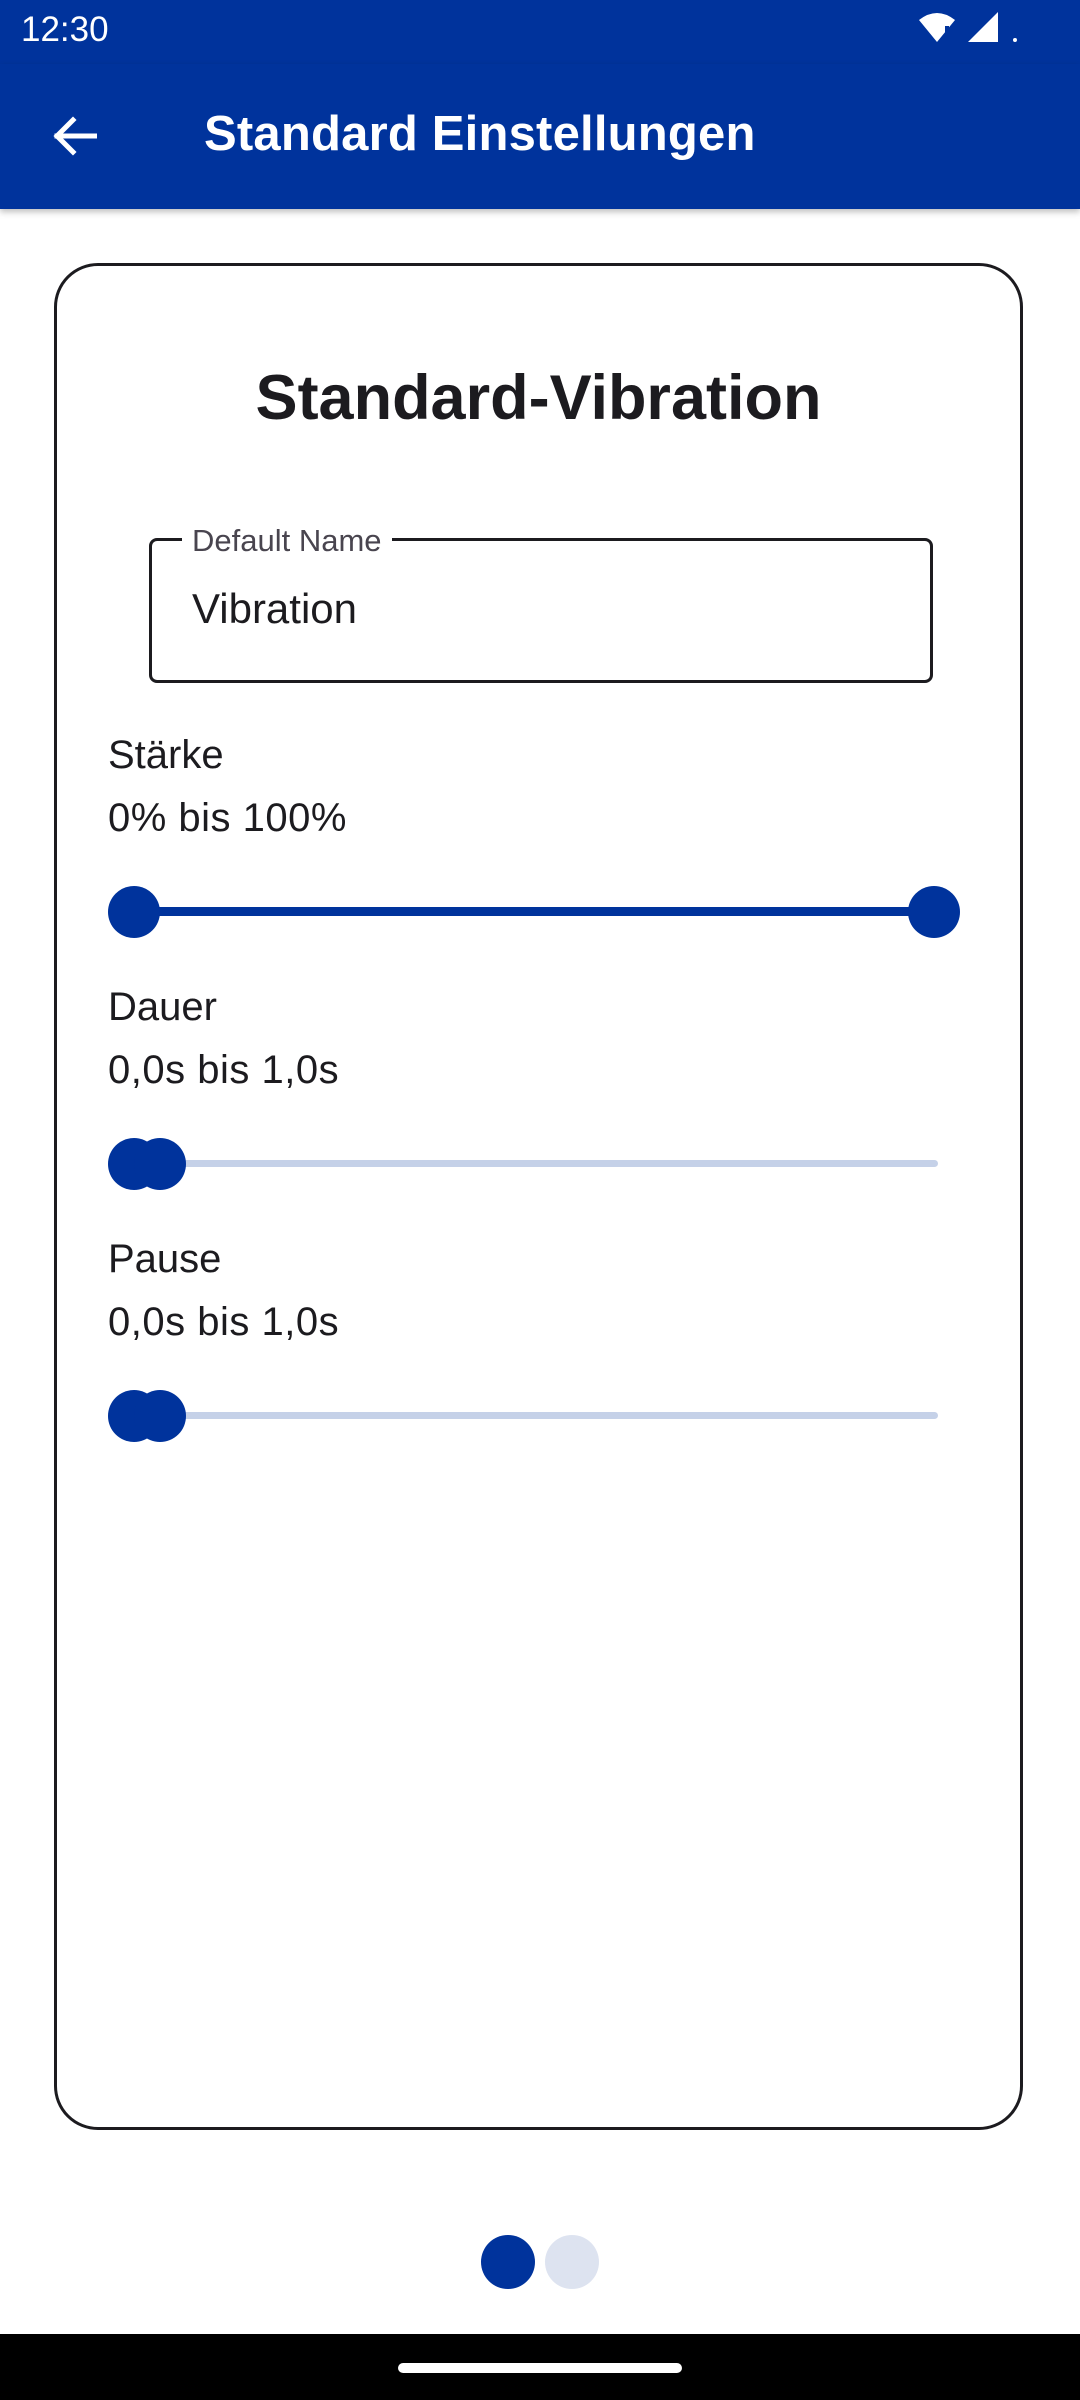 Image resolution: width=1080 pixels, height=2400 pixels. What do you see at coordinates (540, 32) in the screenshot?
I see `status-bar: 12:30` at bounding box center [540, 32].